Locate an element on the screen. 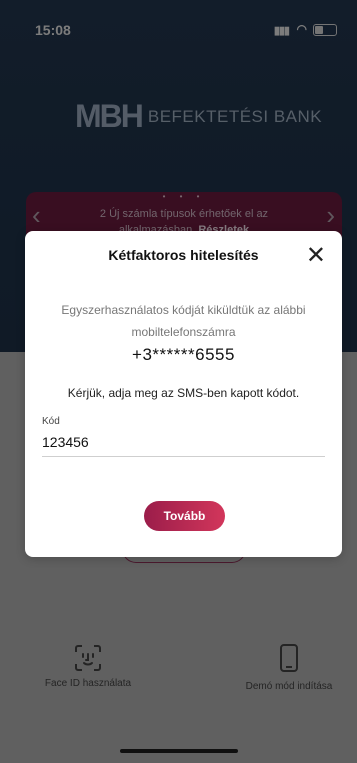 This screenshot has width=357, height=763. code-label: Kód is located at coordinates (51, 421).